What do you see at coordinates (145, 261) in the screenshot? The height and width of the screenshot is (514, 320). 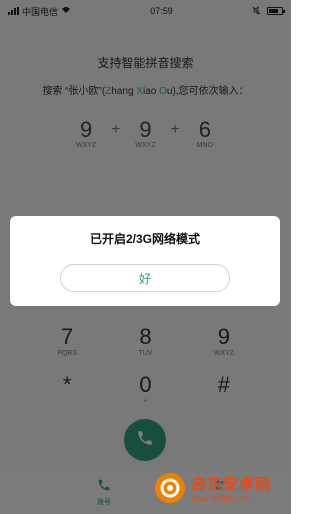 I see `network-mode-dialog: 已开启2/3G网络模式 好` at bounding box center [145, 261].